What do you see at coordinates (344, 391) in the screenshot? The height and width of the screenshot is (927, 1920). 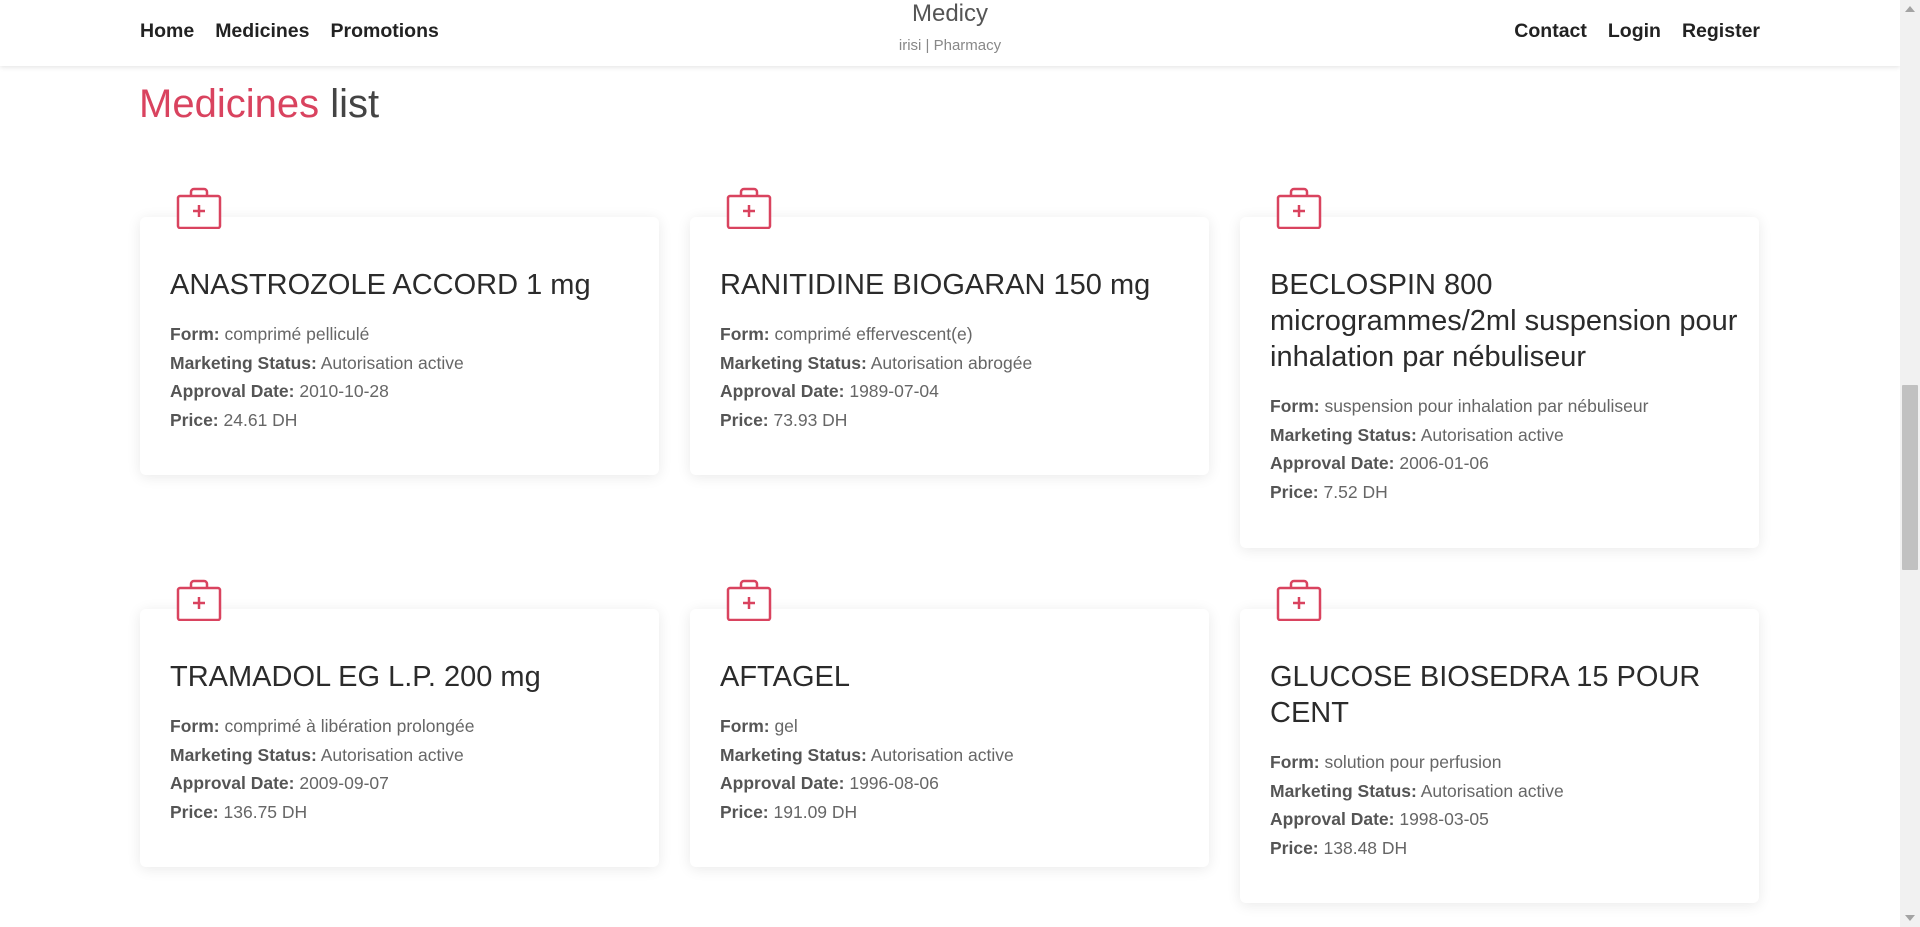 I see `date-value: 2010-10-28` at bounding box center [344, 391].